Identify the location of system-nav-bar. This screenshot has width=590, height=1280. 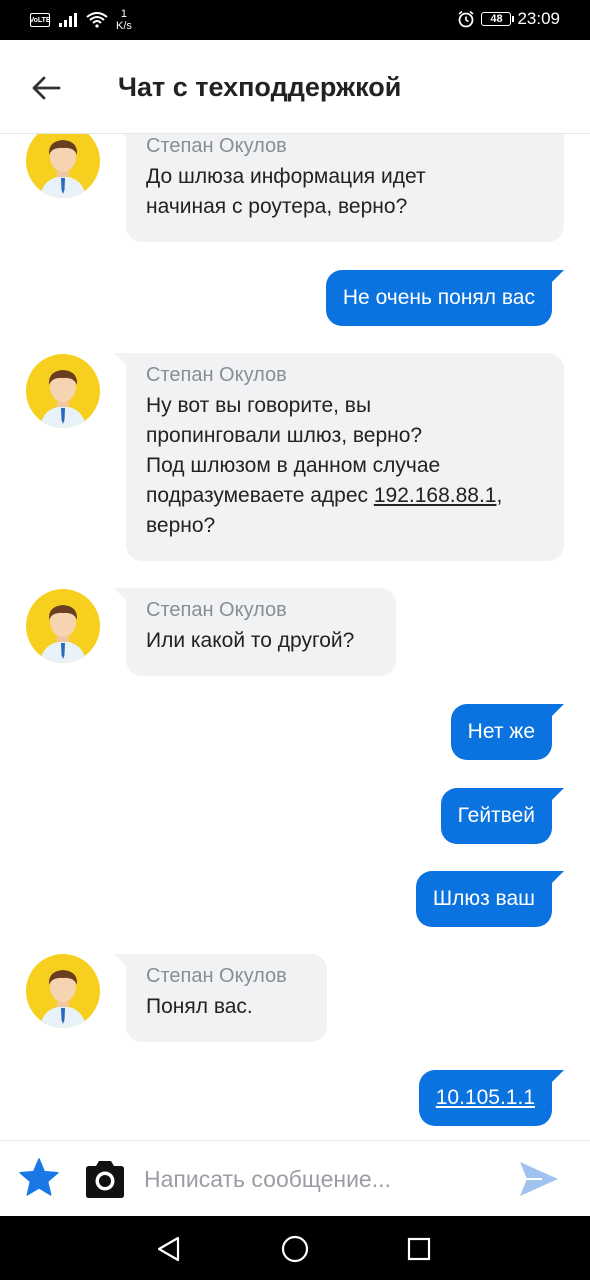
(295, 1248).